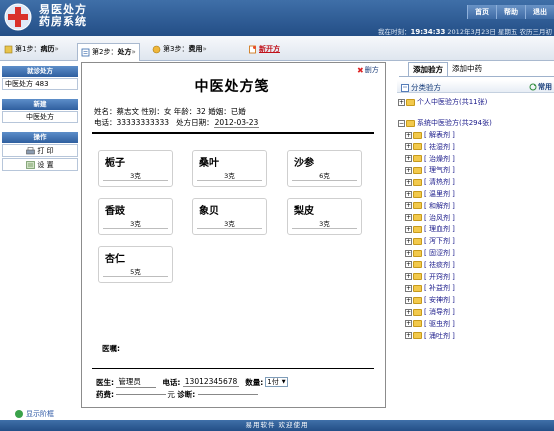  I want to click on date-label: 处方日期：, so click(195, 122).